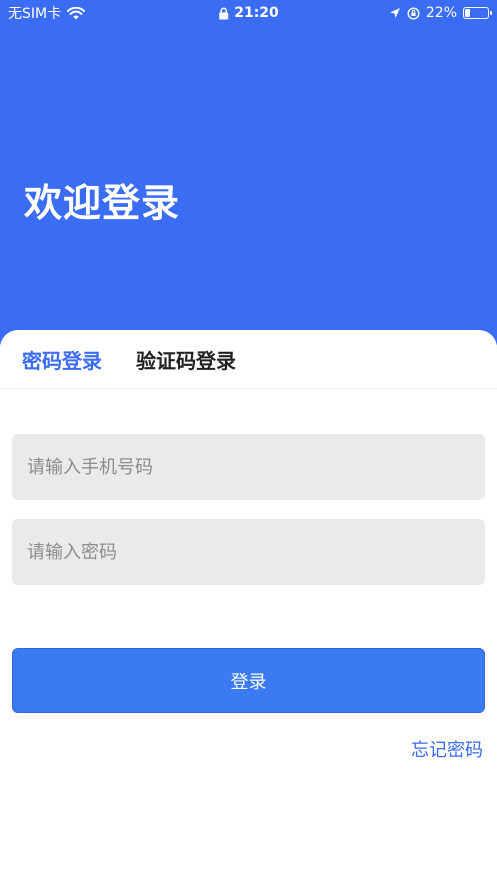 This screenshot has width=497, height=883. Describe the element at coordinates (477, 13) in the screenshot. I see `battery-icon` at that location.